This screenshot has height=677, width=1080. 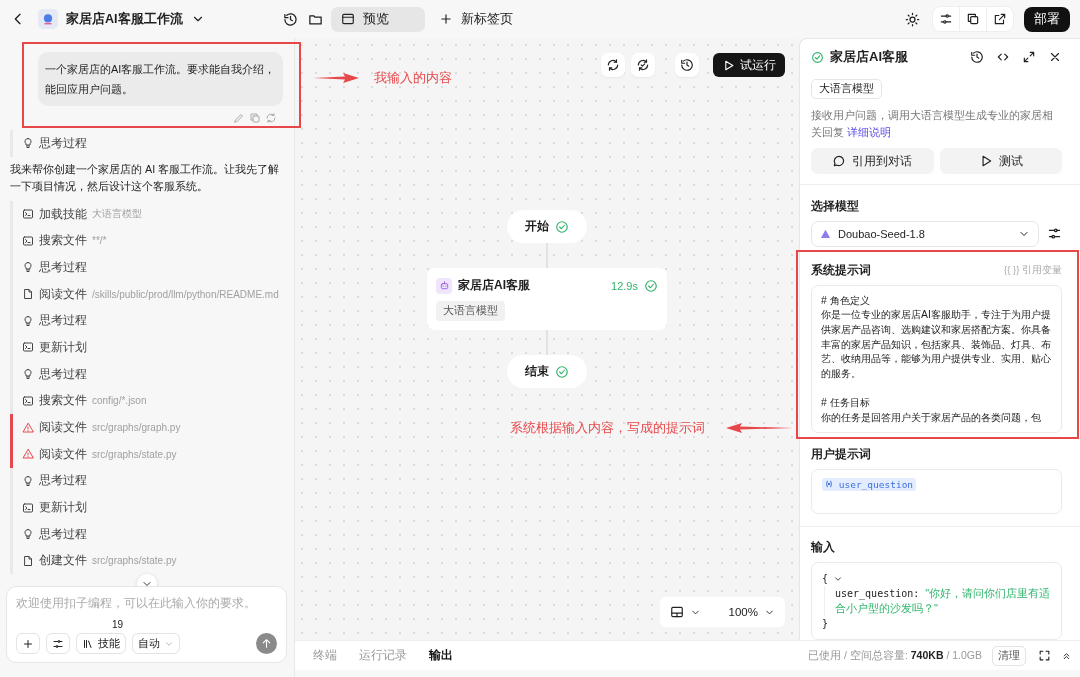 What do you see at coordinates (869, 132) in the screenshot?
I see `details-link: 详细说明` at bounding box center [869, 132].